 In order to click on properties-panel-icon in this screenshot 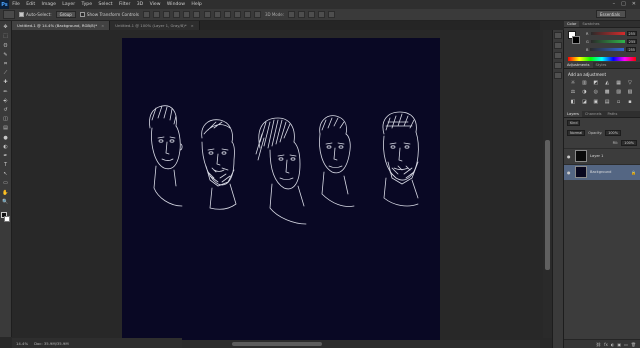, I will do `click(558, 45)`.